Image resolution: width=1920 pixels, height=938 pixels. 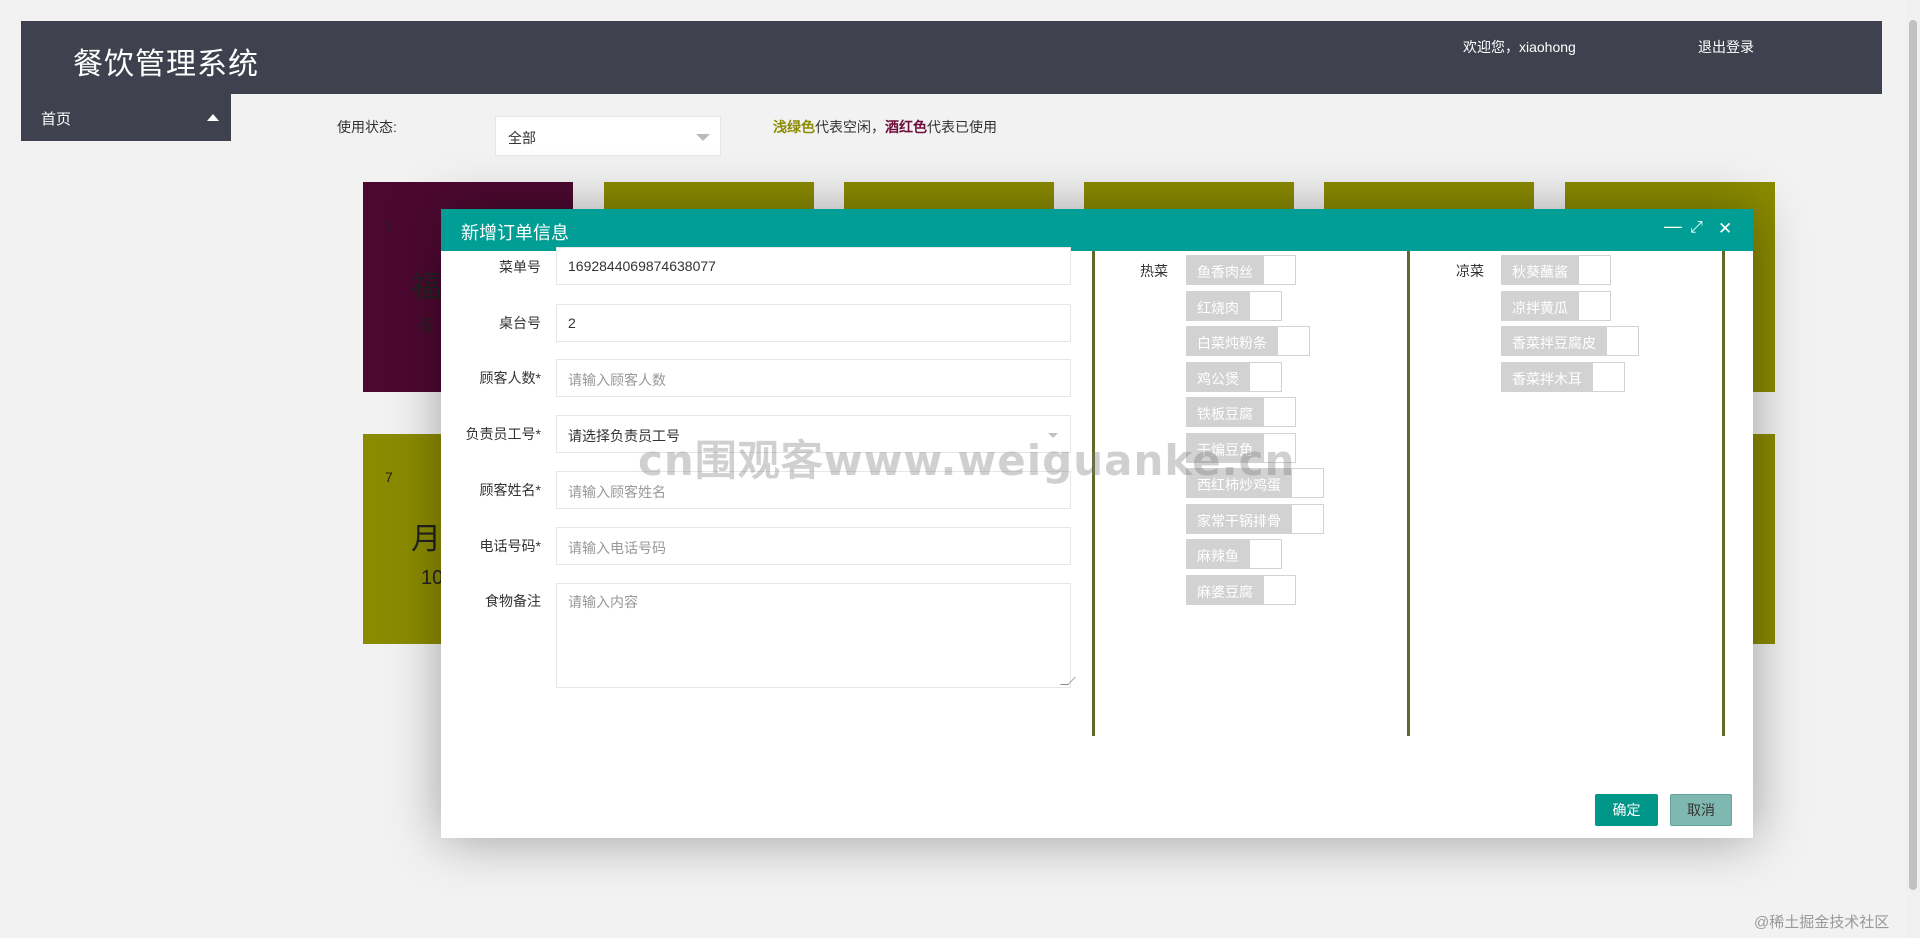 What do you see at coordinates (1097, 230) in the screenshot?
I see `modal-header: 新增订单信息 — ⤢ ✕` at bounding box center [1097, 230].